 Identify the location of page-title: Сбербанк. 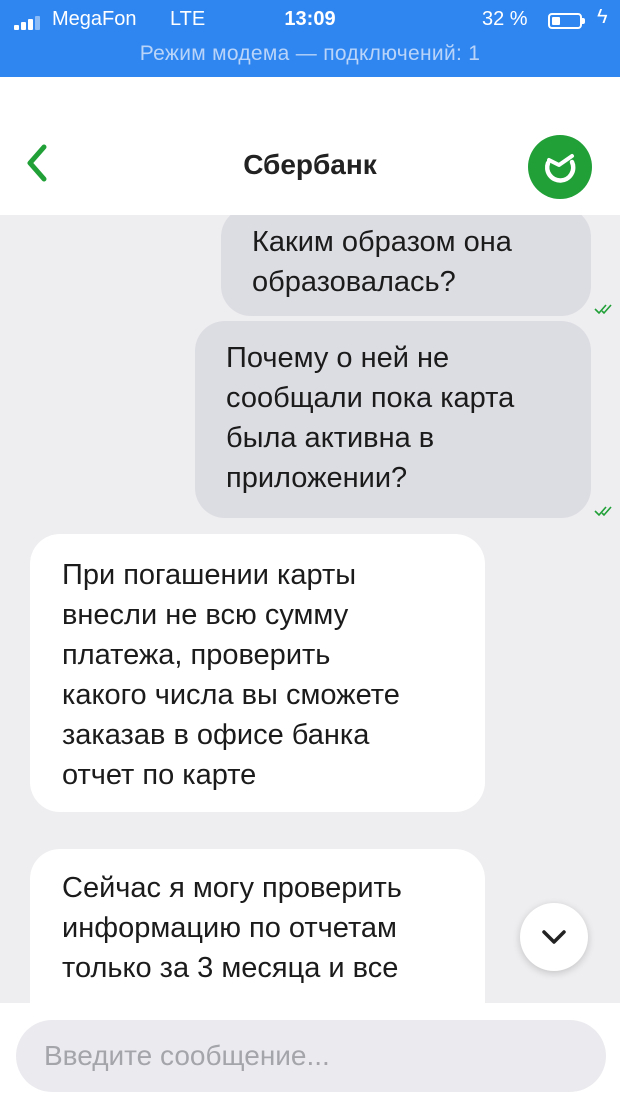
(310, 164).